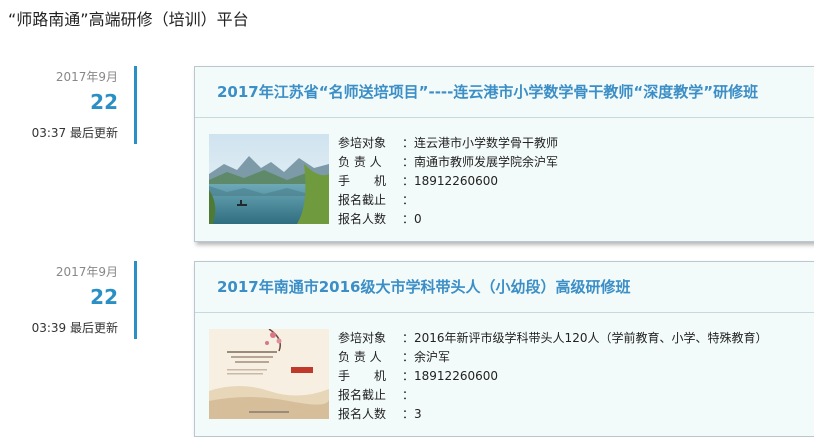 This screenshot has width=814, height=437. What do you see at coordinates (552, 357) in the screenshot?
I see `info-row-owner: 负 责 人：余沪军` at bounding box center [552, 357].